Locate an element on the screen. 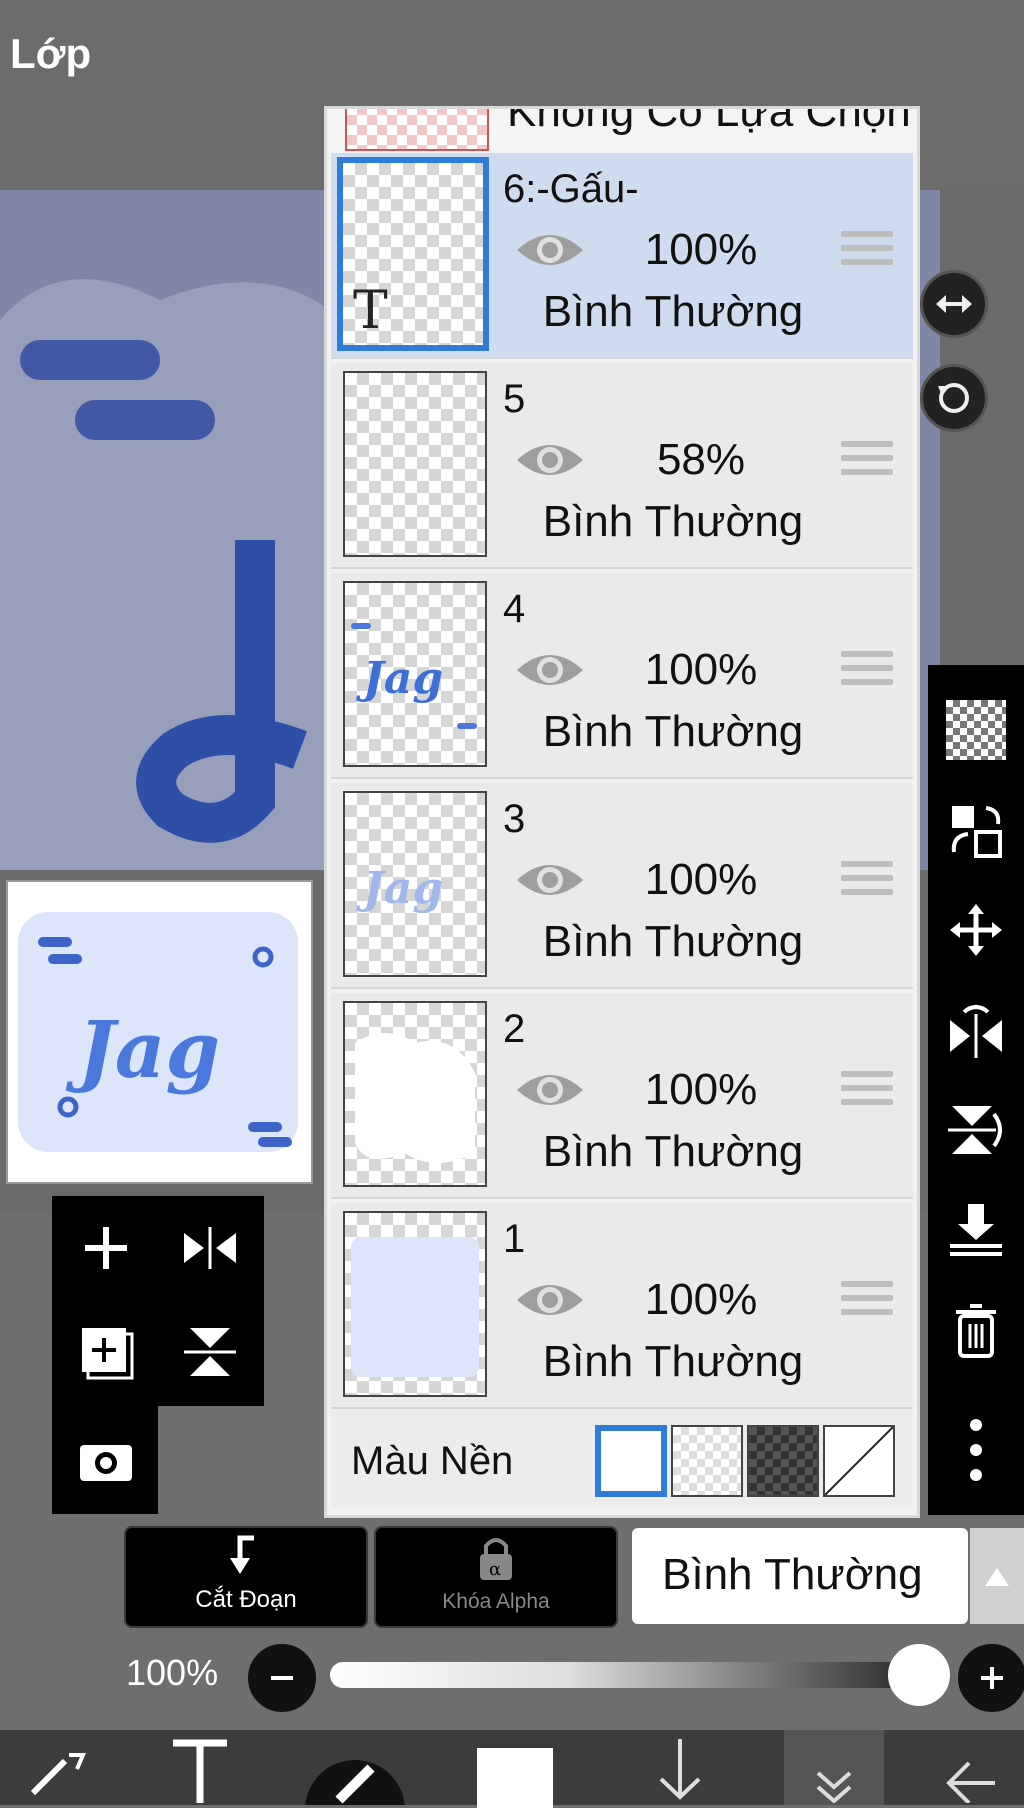  triangle-up-icon is located at coordinates (997, 1577).